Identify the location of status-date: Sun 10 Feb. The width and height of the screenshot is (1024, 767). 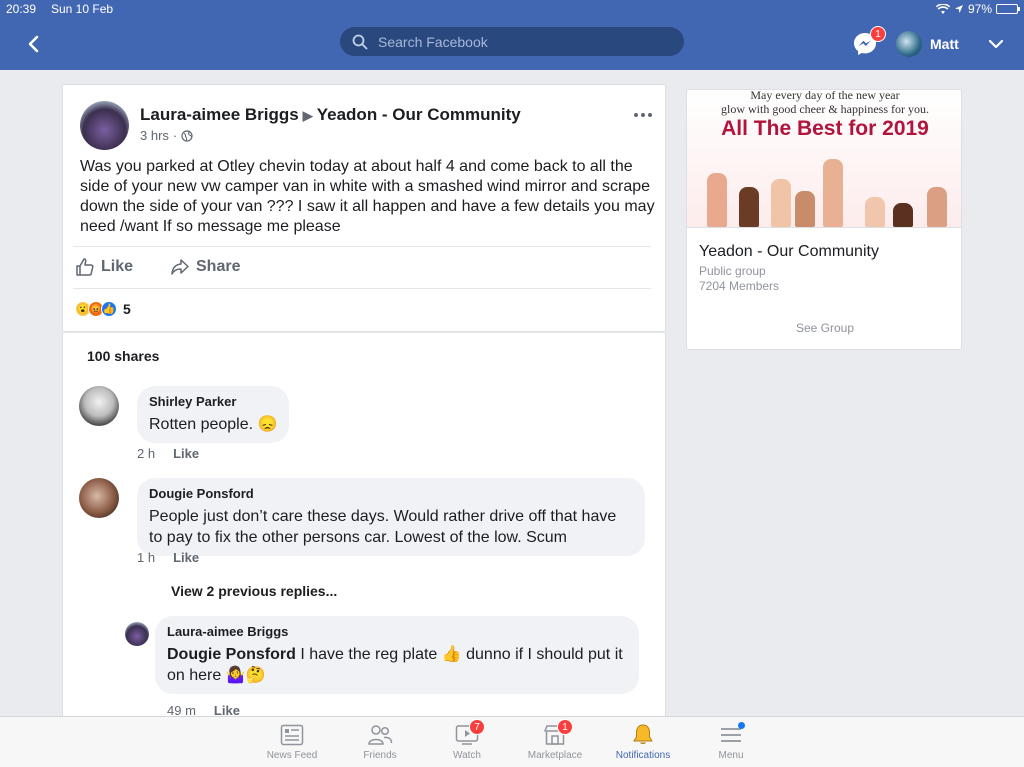
(82, 9).